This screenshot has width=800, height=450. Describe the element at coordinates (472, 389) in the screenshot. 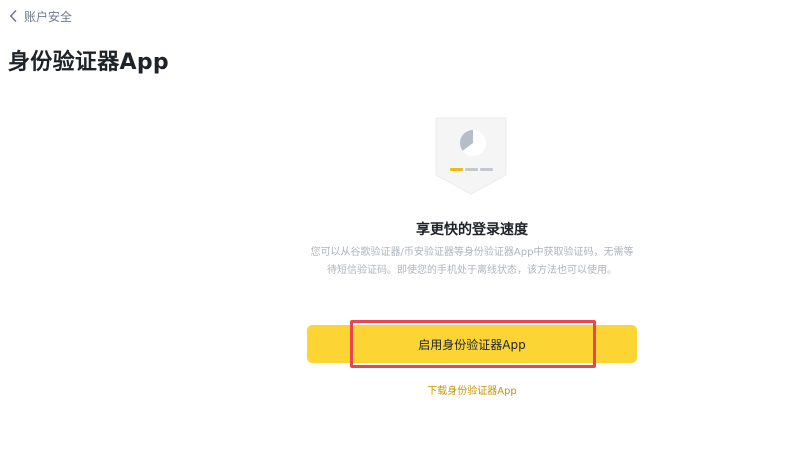

I see `download-authenticator-link: 下载身份验证器App` at that location.